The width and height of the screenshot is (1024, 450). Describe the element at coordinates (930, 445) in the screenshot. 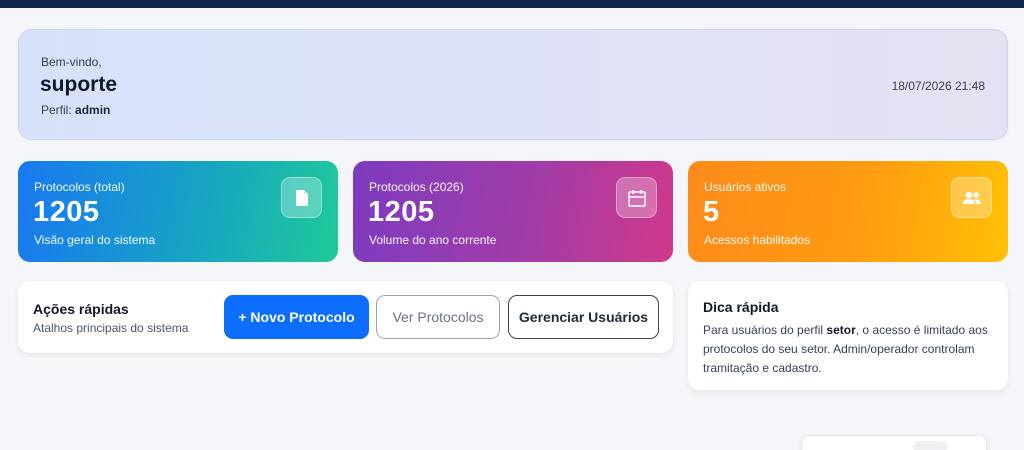

I see `floating-panel-control` at that location.